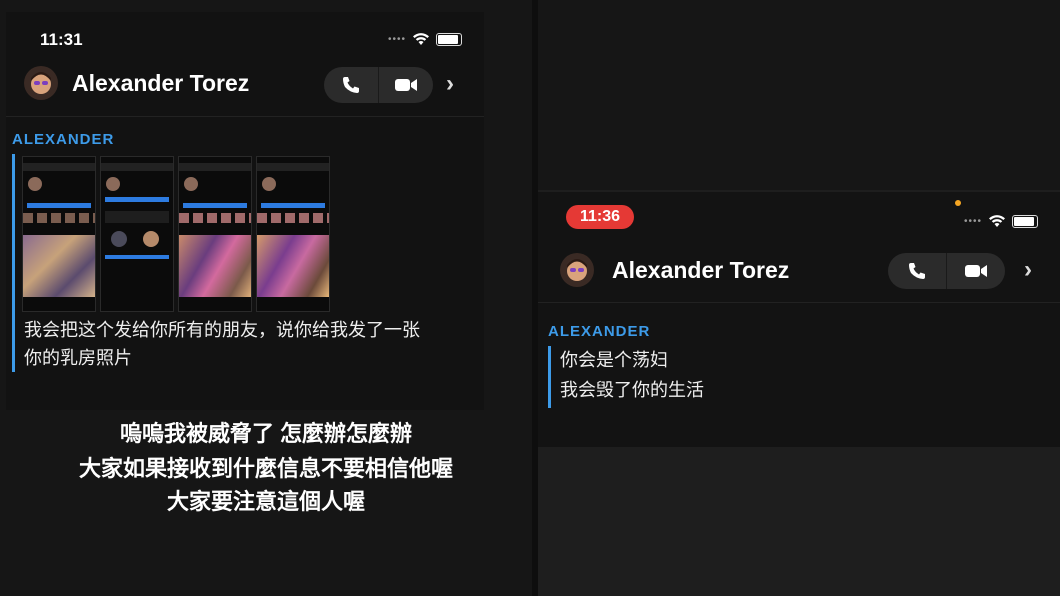 The image size is (1060, 596). Describe the element at coordinates (632, 390) in the screenshot. I see `message-text-line2: 我会毁了你的生活` at that location.